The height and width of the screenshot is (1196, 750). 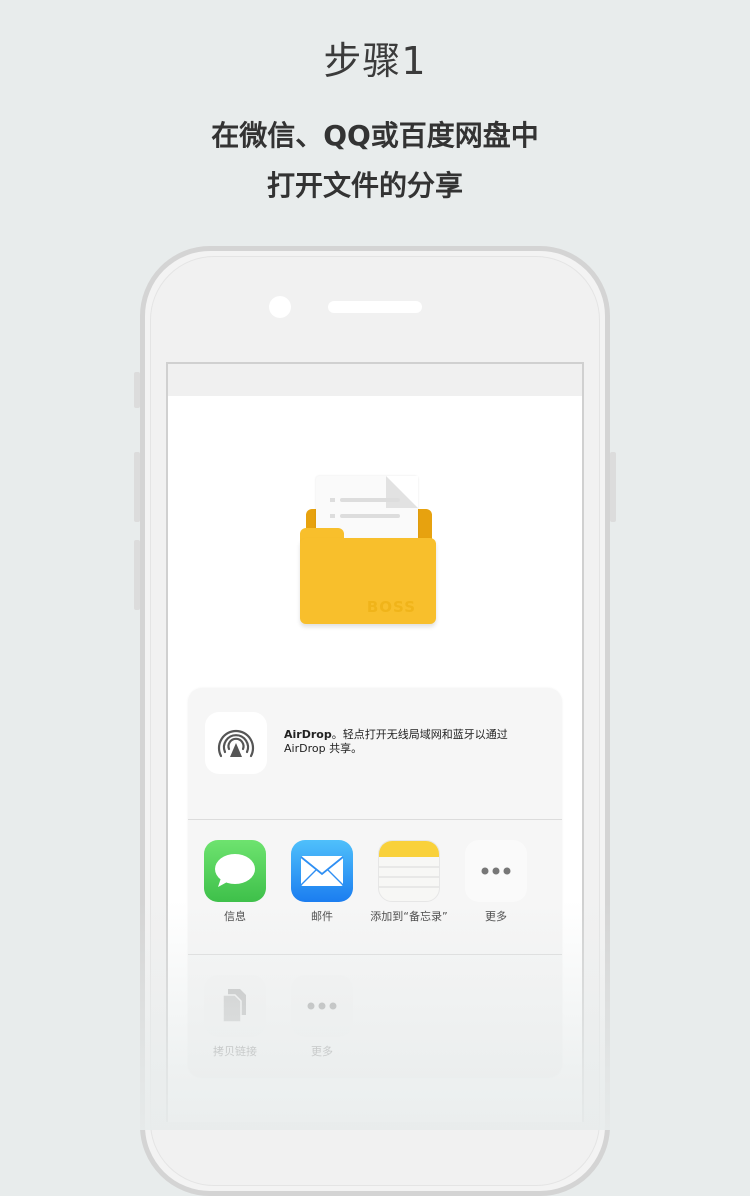 What do you see at coordinates (137, 575) in the screenshot?
I see `volume-down-button` at bounding box center [137, 575].